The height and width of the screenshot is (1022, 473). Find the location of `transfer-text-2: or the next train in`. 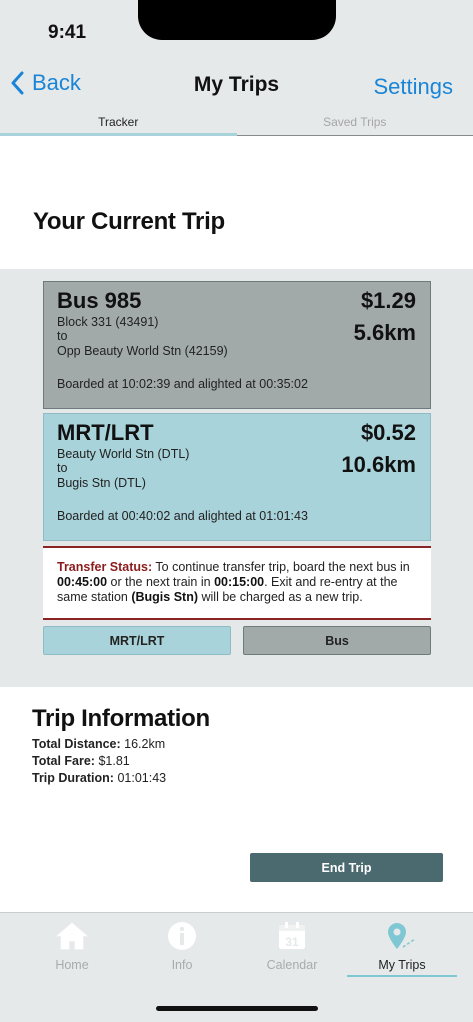

transfer-text-2: or the next train in is located at coordinates (161, 582).